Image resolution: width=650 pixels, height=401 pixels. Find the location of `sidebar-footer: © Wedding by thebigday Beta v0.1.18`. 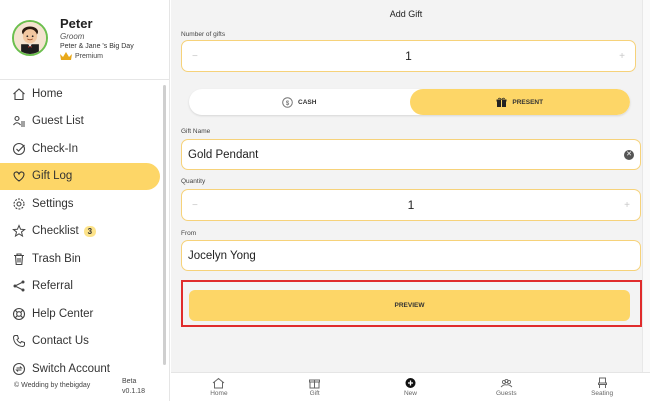

sidebar-footer: © Wedding by thebigday Beta v0.1.18 is located at coordinates (85, 386).